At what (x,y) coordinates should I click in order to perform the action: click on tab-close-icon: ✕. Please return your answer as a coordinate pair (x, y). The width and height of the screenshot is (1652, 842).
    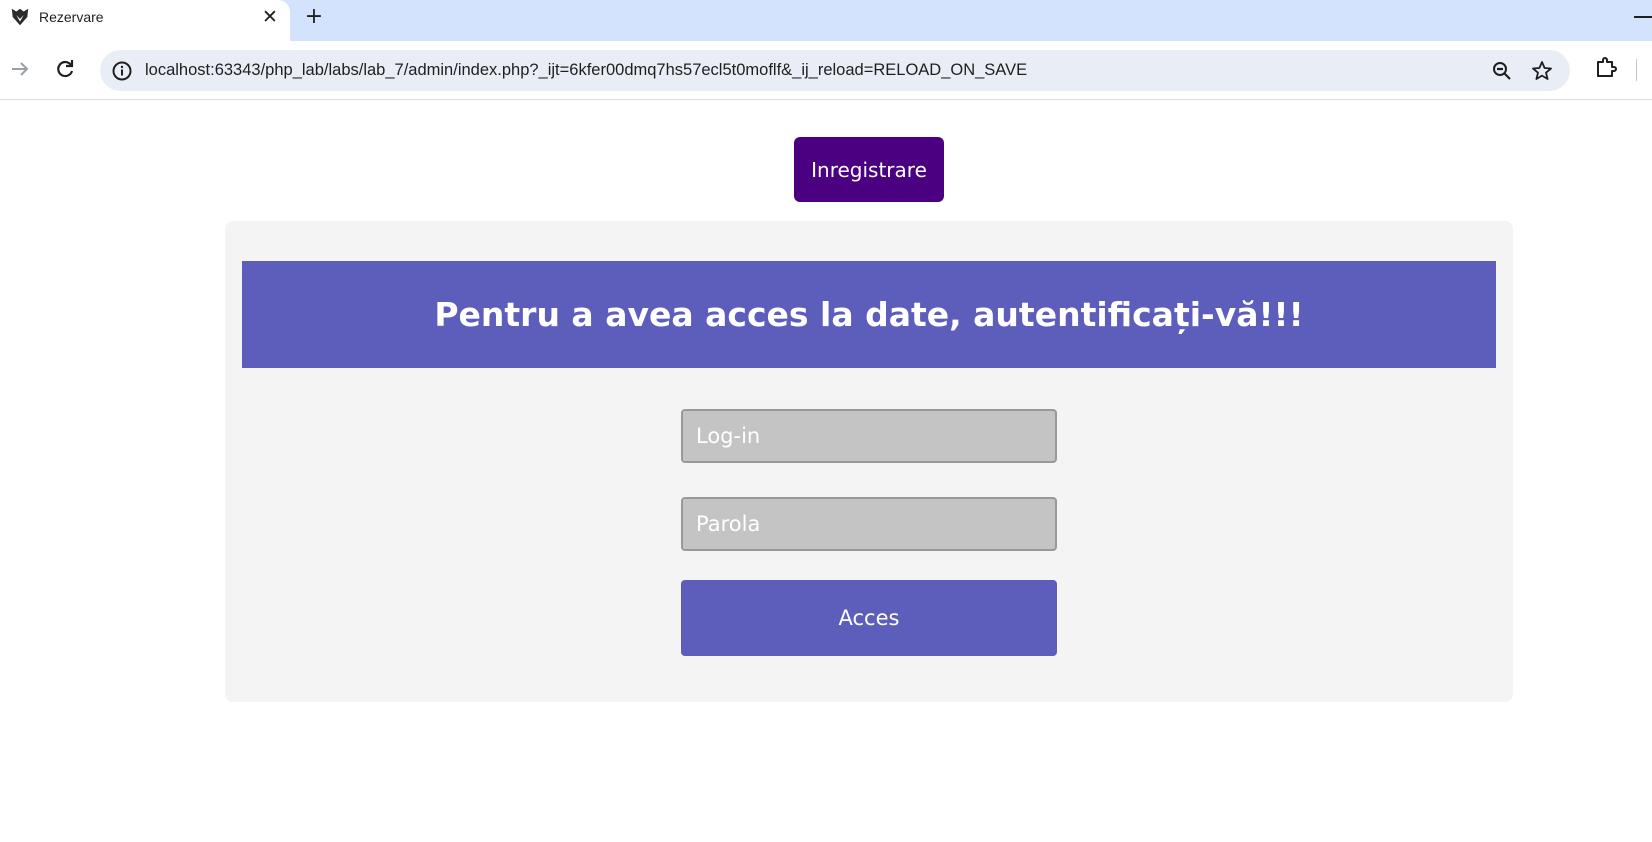
    Looking at the image, I should click on (270, 17).